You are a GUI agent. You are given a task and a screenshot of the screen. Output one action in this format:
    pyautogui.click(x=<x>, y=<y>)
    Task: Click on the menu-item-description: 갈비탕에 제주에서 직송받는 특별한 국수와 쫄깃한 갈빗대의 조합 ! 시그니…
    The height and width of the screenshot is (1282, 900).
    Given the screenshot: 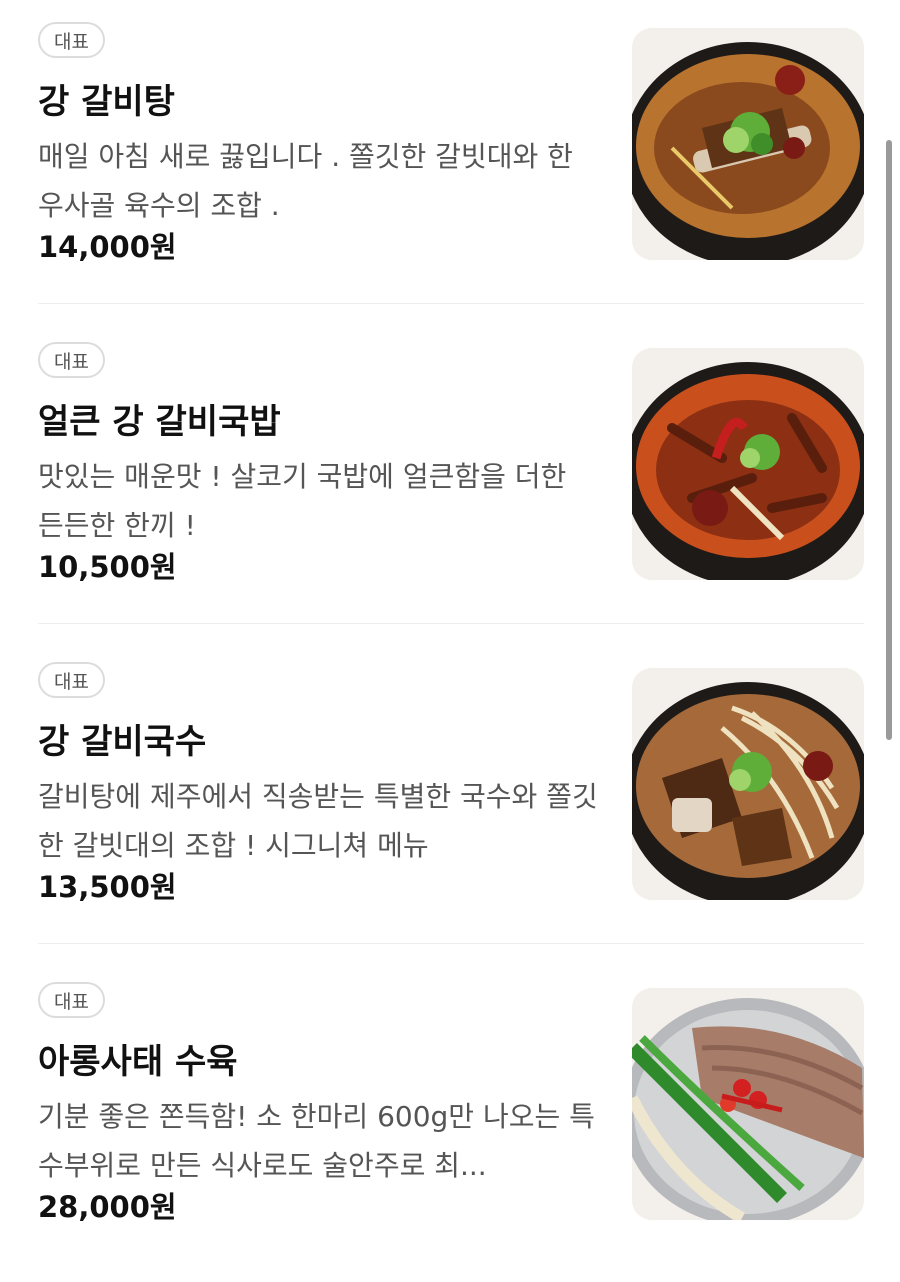 What is the action you would take?
    pyautogui.click(x=318, y=821)
    